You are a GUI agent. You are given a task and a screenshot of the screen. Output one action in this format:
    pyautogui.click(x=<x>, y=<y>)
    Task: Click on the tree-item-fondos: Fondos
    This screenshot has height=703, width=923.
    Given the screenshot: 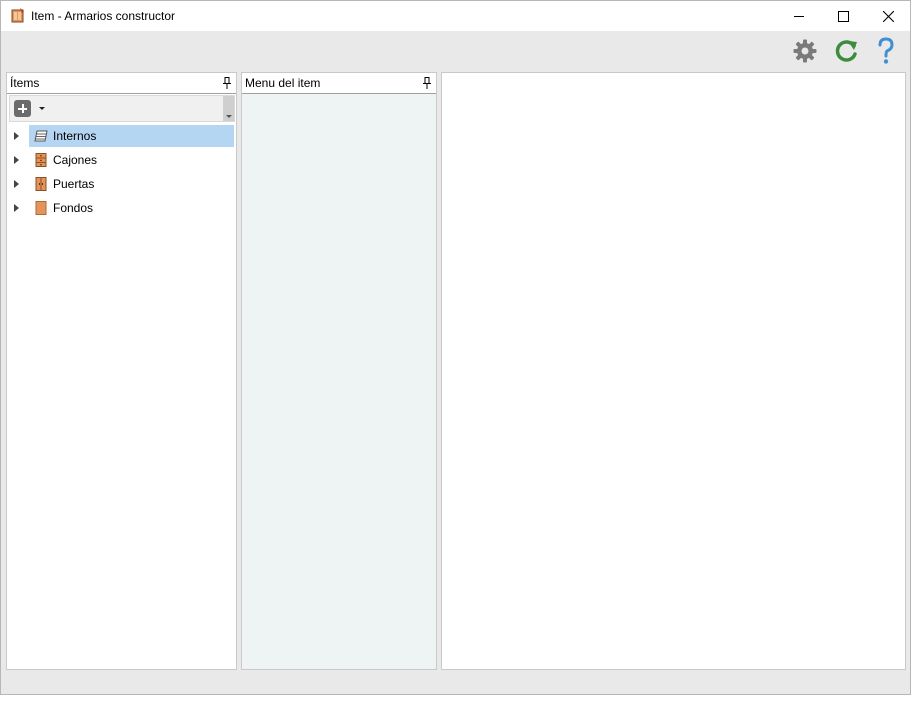 What is the action you would take?
    pyautogui.click(x=121, y=208)
    